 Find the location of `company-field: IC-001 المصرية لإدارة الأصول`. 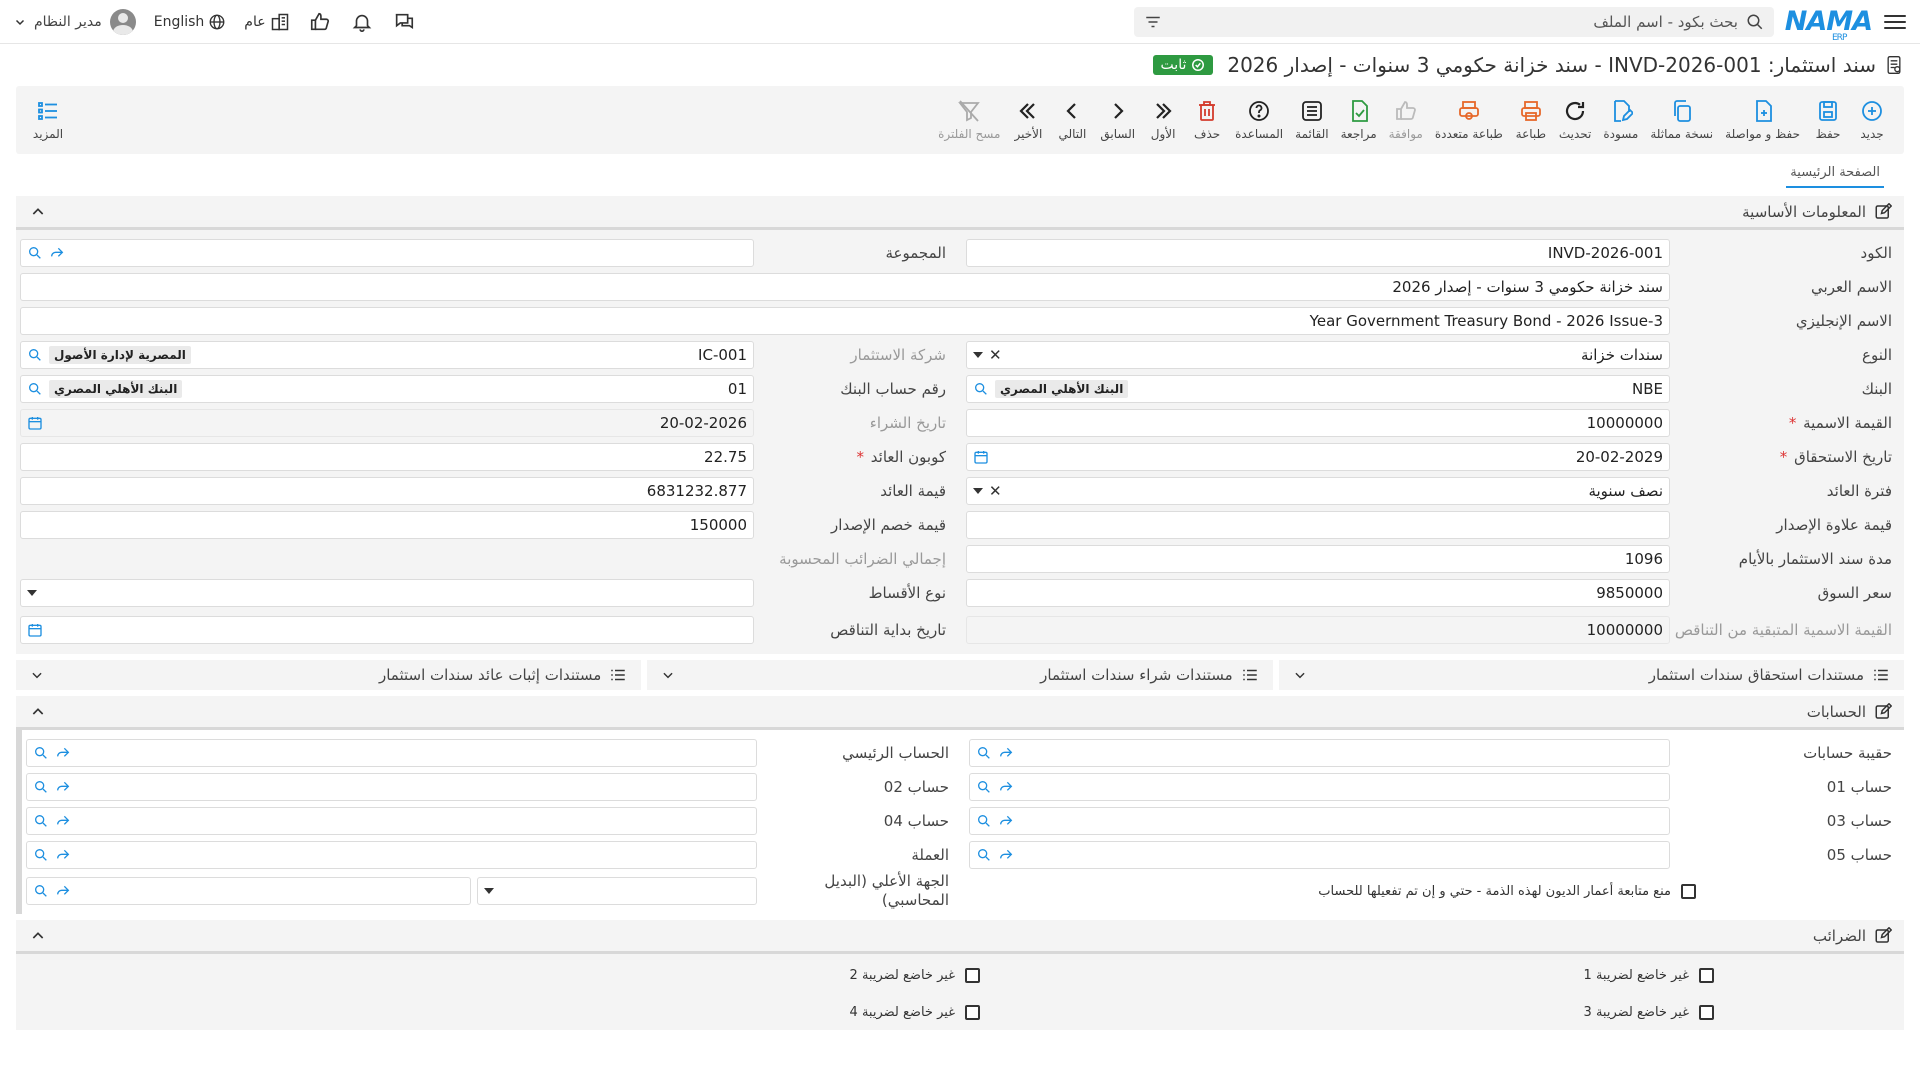

company-field: IC-001 المصرية لإدارة الأصول is located at coordinates (387, 355).